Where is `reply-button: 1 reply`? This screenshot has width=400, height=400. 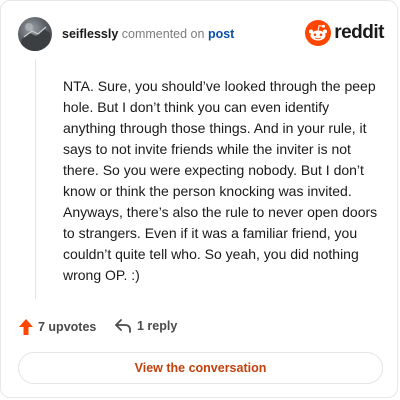
reply-button: 1 reply is located at coordinates (146, 326).